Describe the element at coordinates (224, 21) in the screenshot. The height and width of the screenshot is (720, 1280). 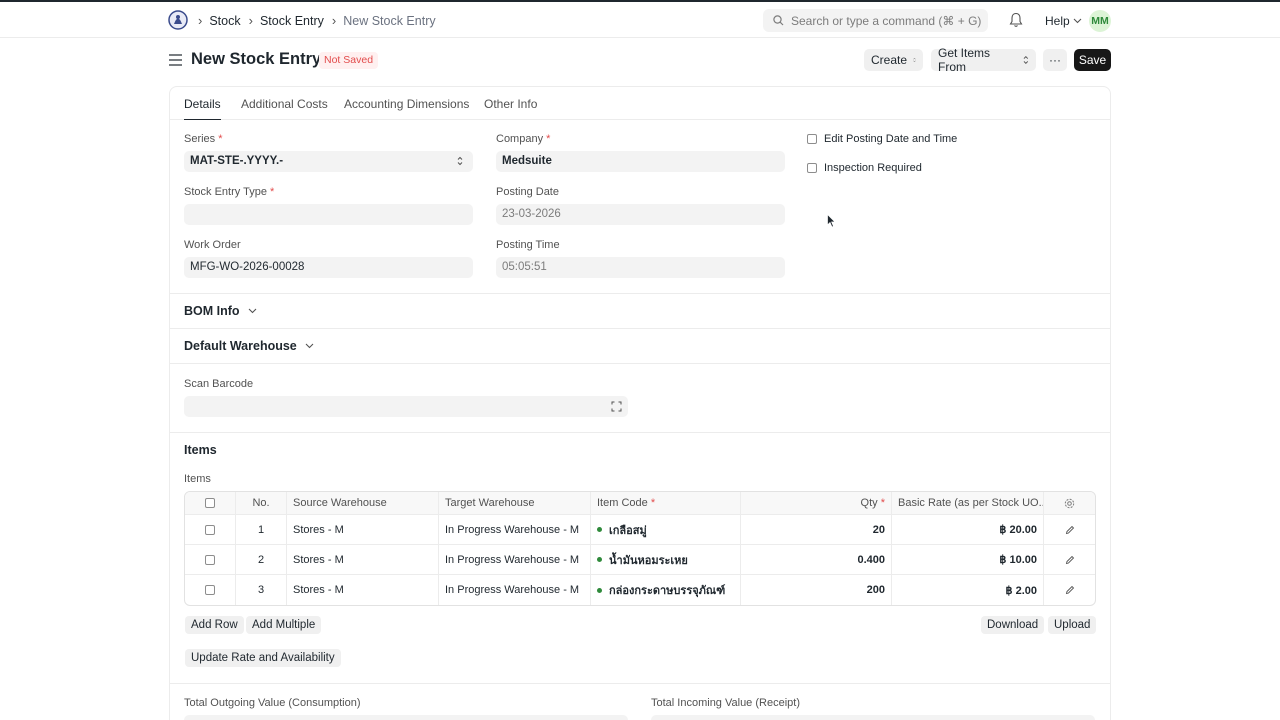
I see `breadcrumb-stock: Stock` at that location.